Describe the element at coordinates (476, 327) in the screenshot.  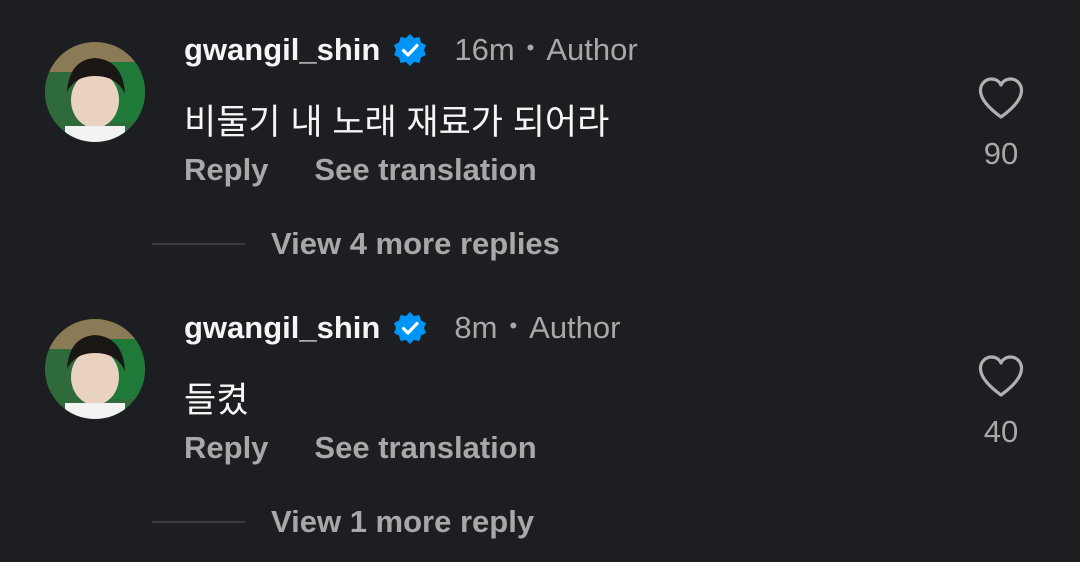
I see `timestamp: 8m` at that location.